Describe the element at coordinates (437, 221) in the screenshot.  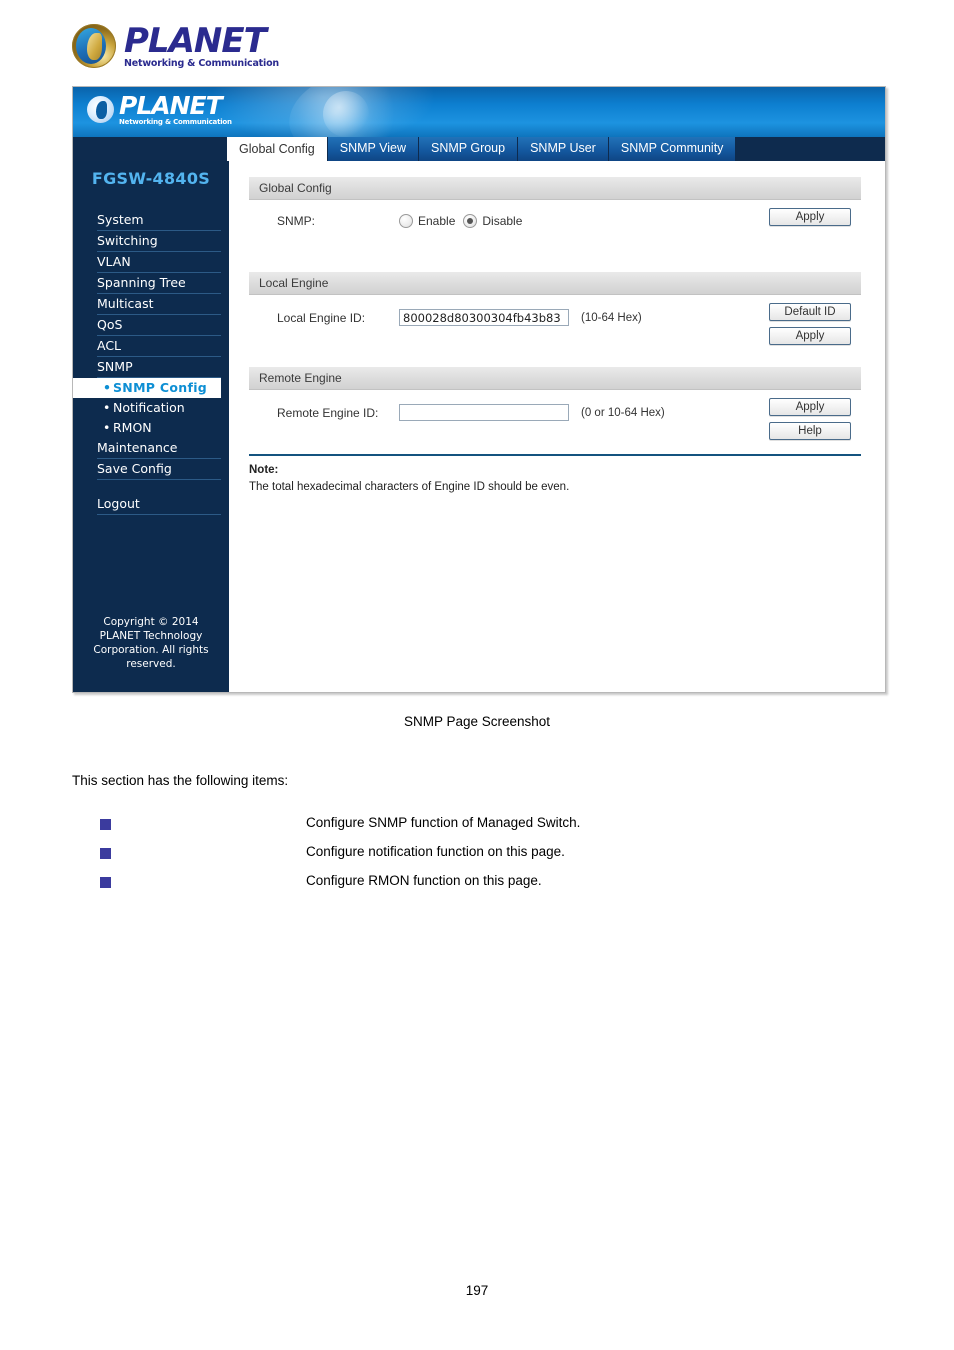
I see `snmp-enable-label: Enable` at that location.